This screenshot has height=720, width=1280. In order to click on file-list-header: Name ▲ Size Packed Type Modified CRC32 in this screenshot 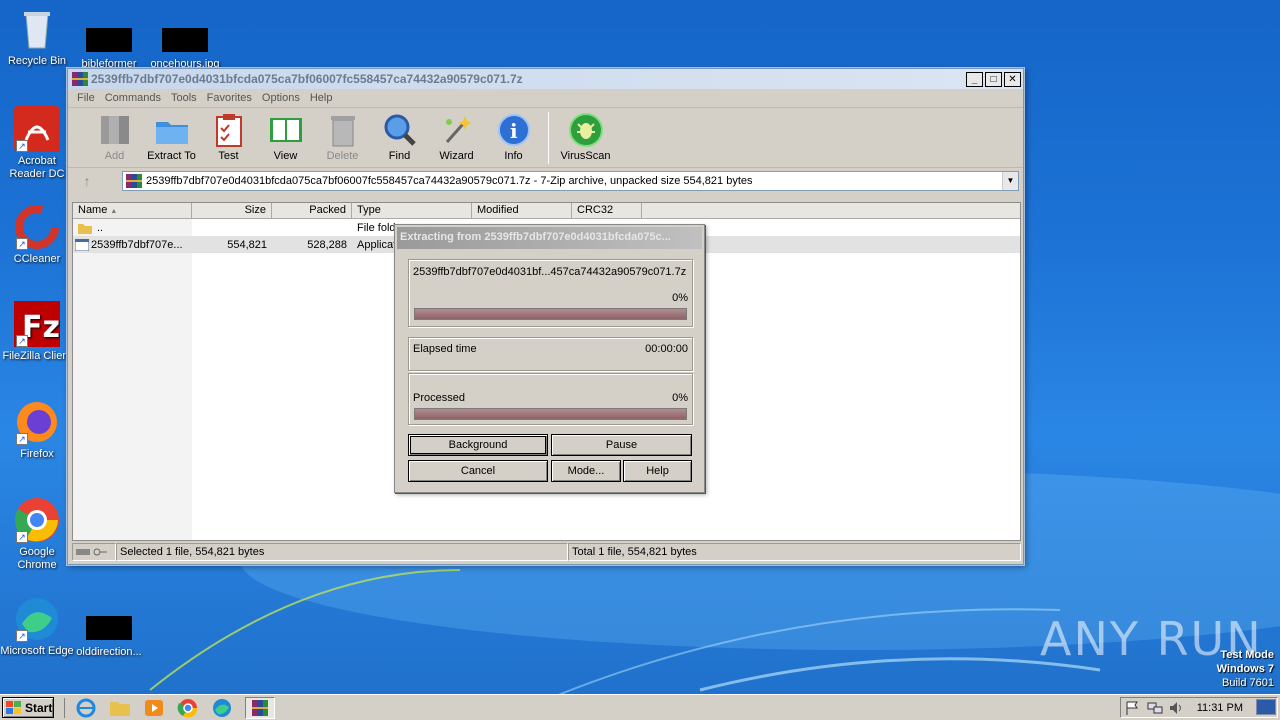, I will do `click(546, 211)`.